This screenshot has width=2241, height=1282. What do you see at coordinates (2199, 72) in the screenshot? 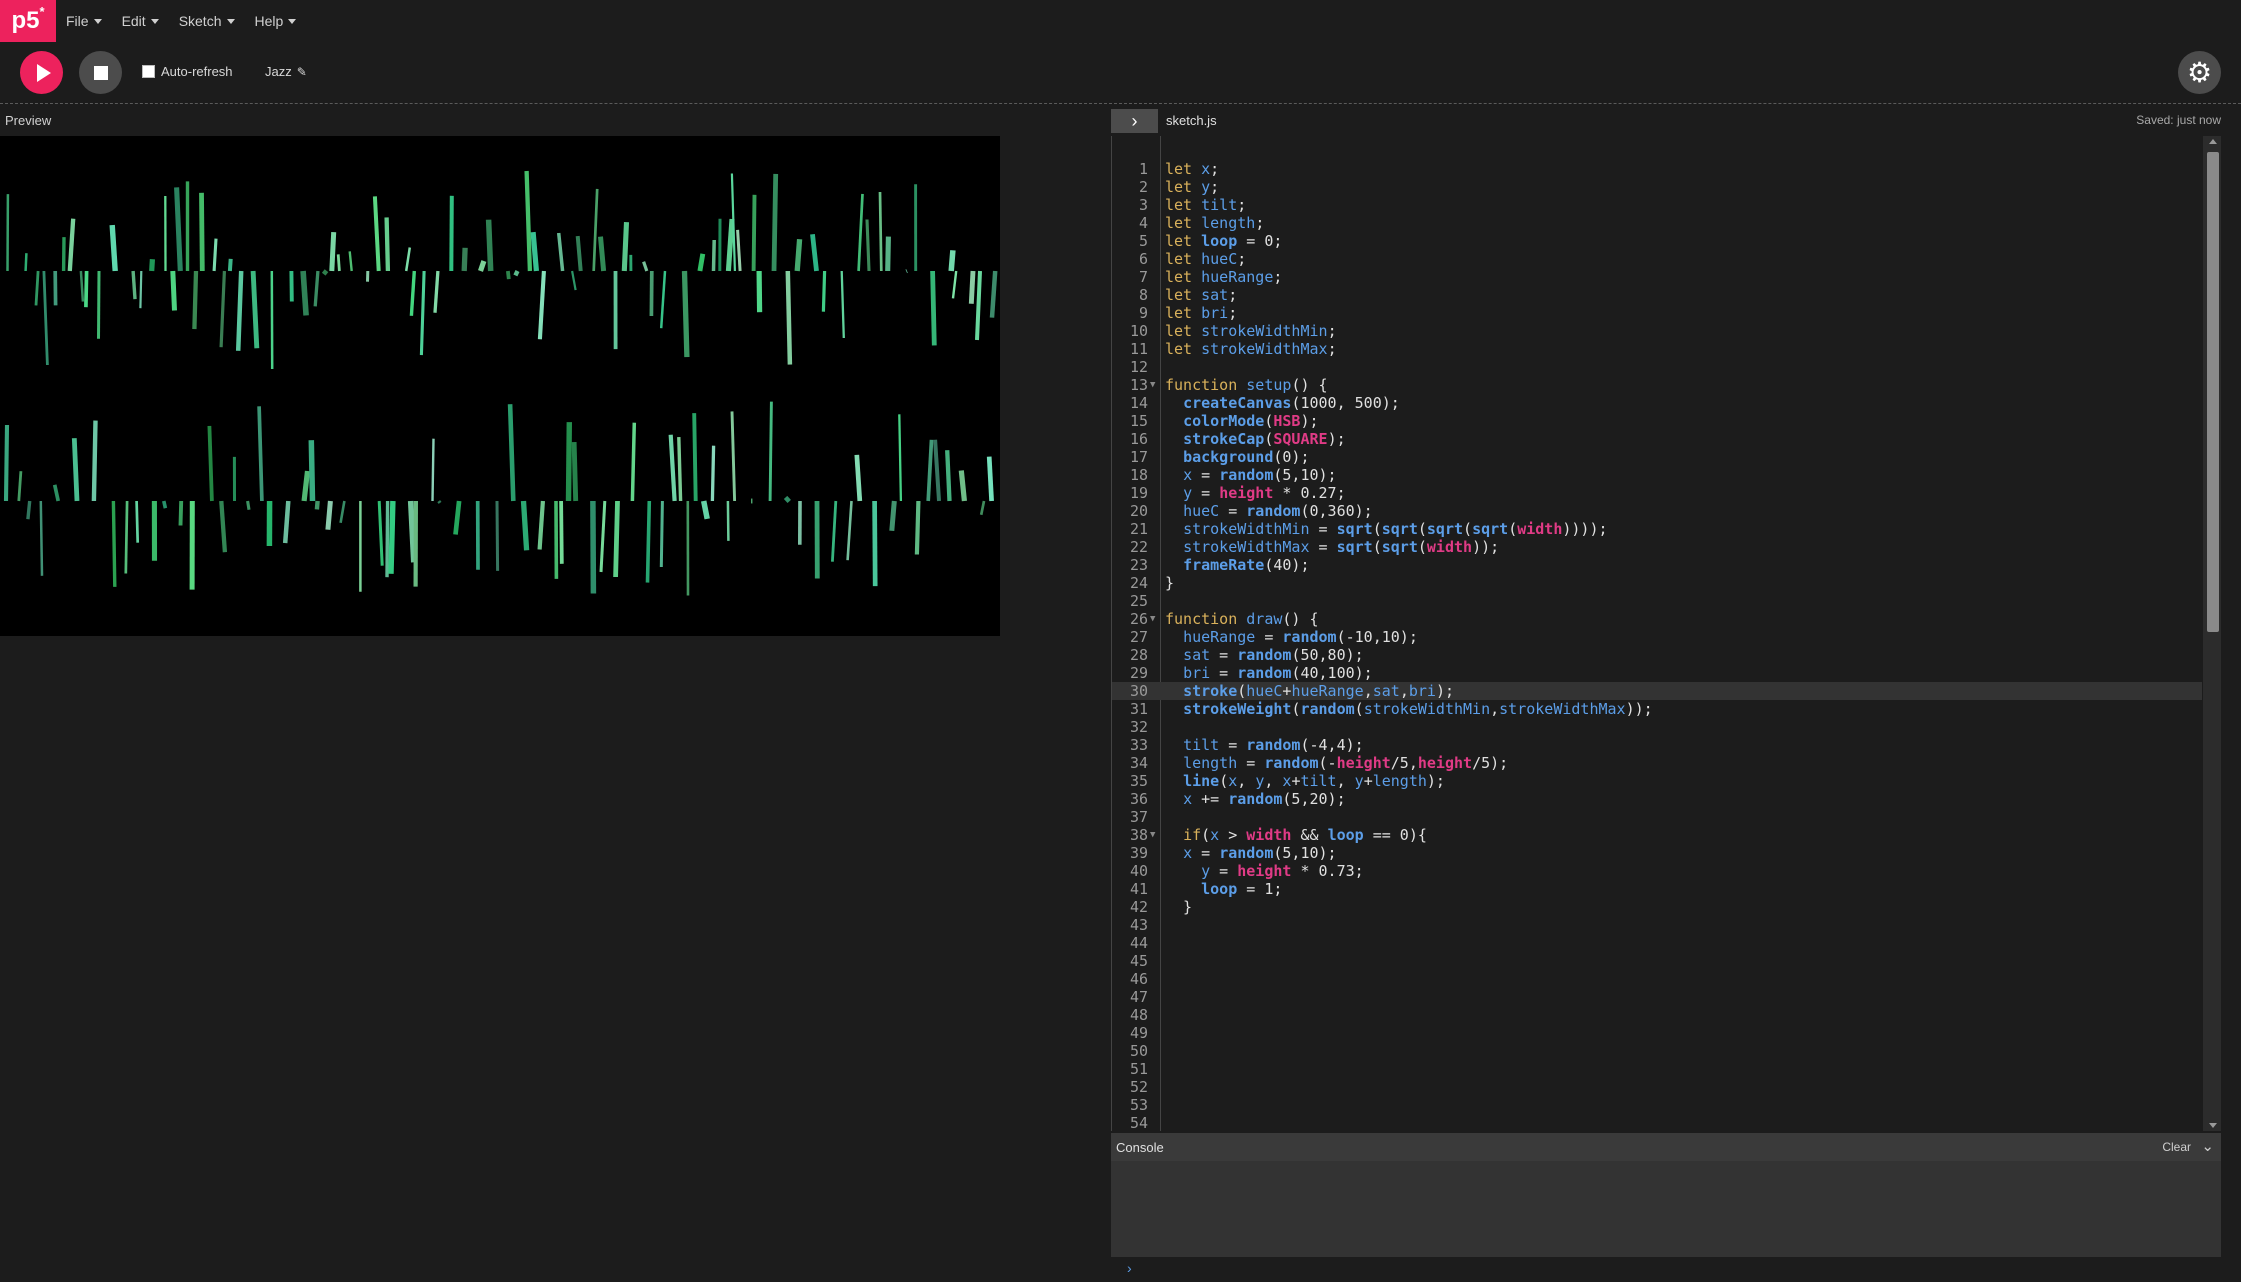
I see `settings-button: ⚙` at bounding box center [2199, 72].